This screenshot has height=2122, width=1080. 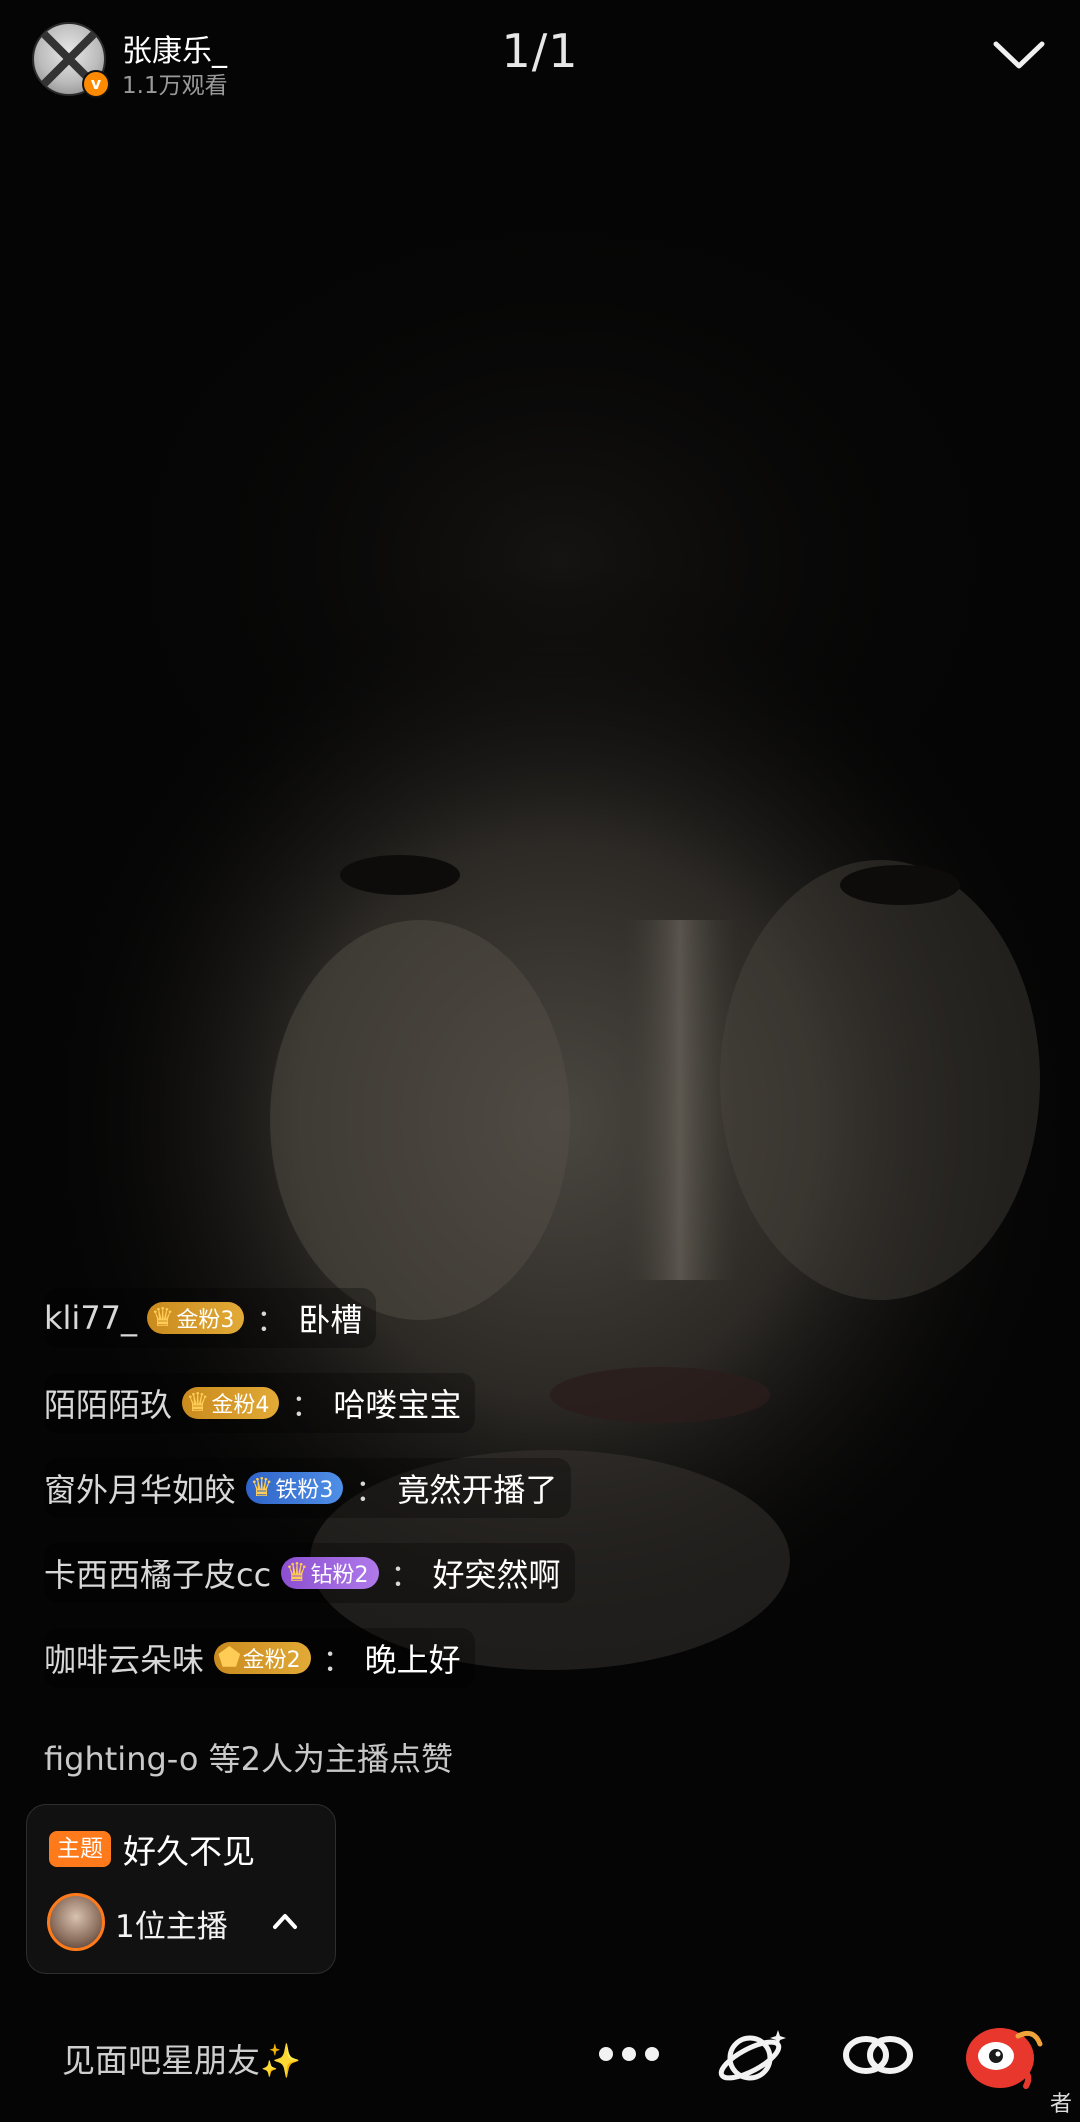 I want to click on fan-badge-label: 金粉4, so click(x=240, y=1405).